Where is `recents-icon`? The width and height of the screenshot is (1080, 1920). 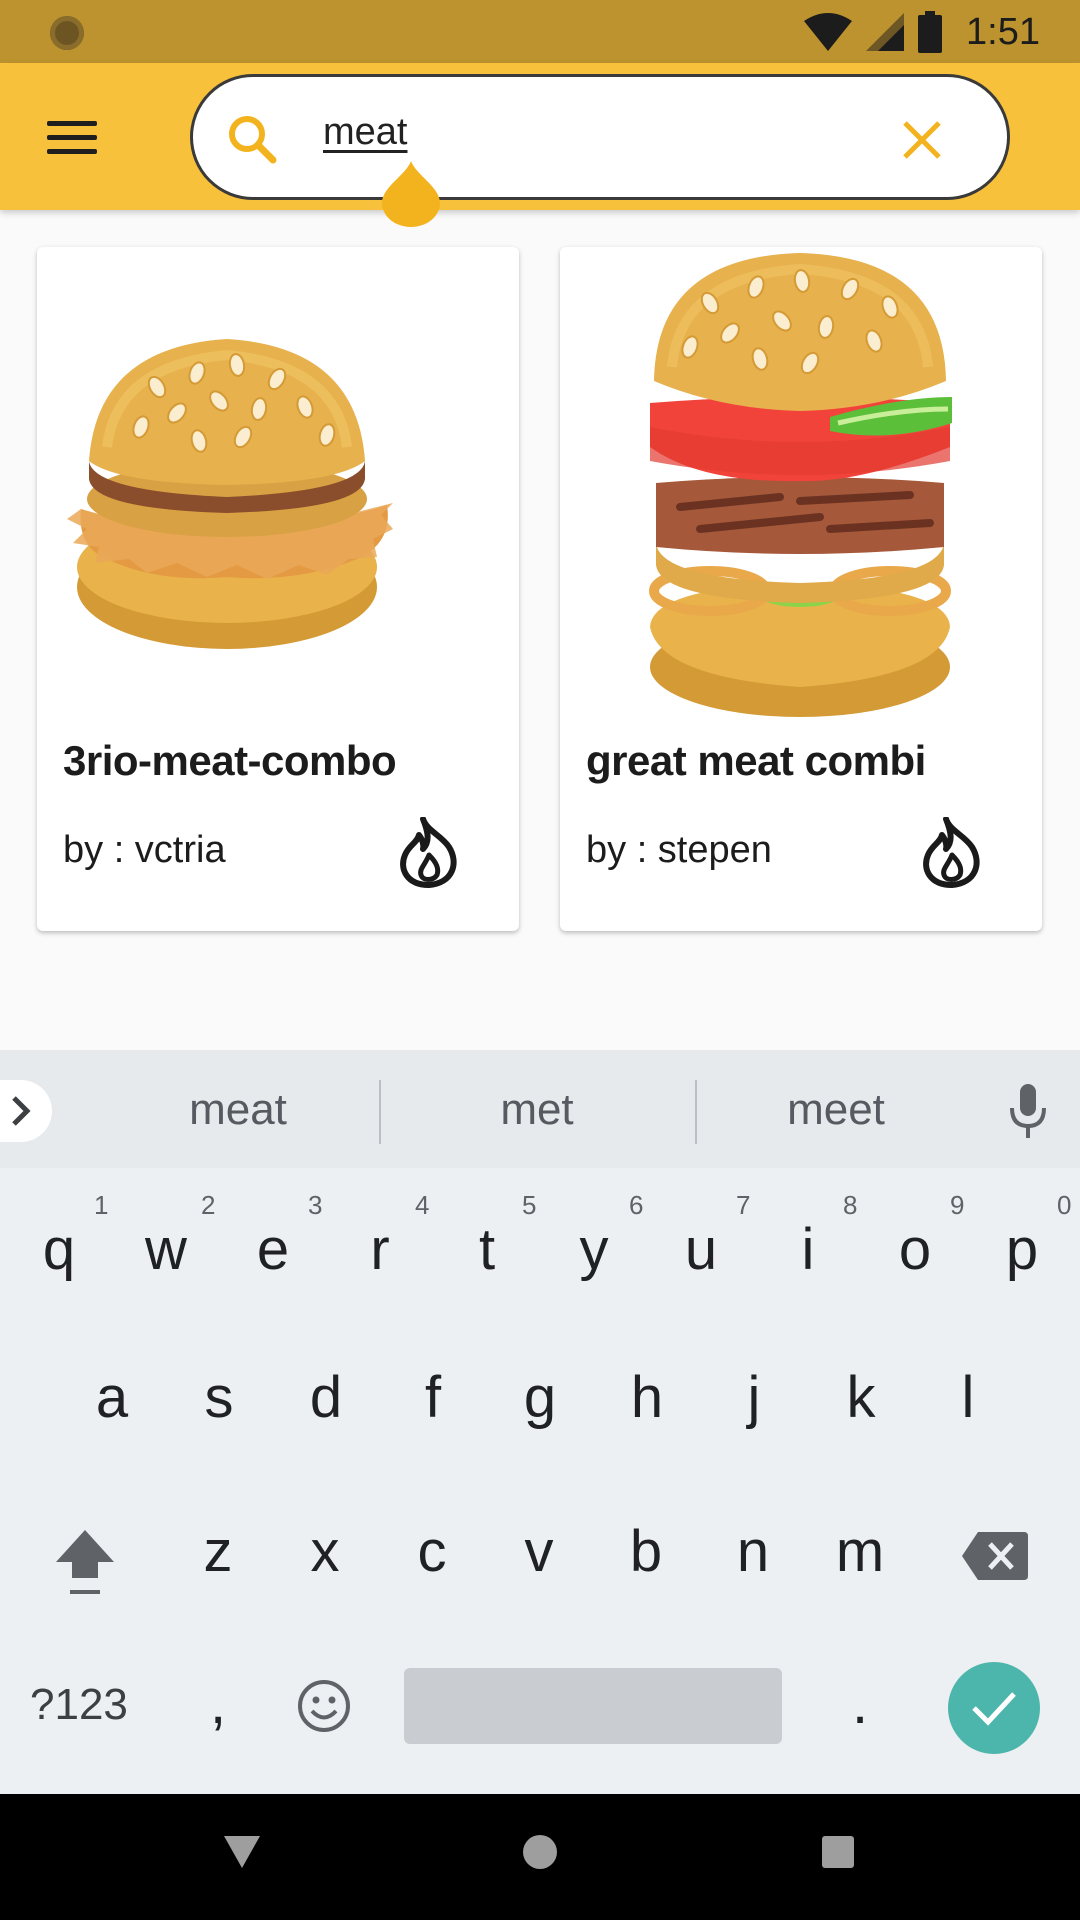 recents-icon is located at coordinates (838, 1852).